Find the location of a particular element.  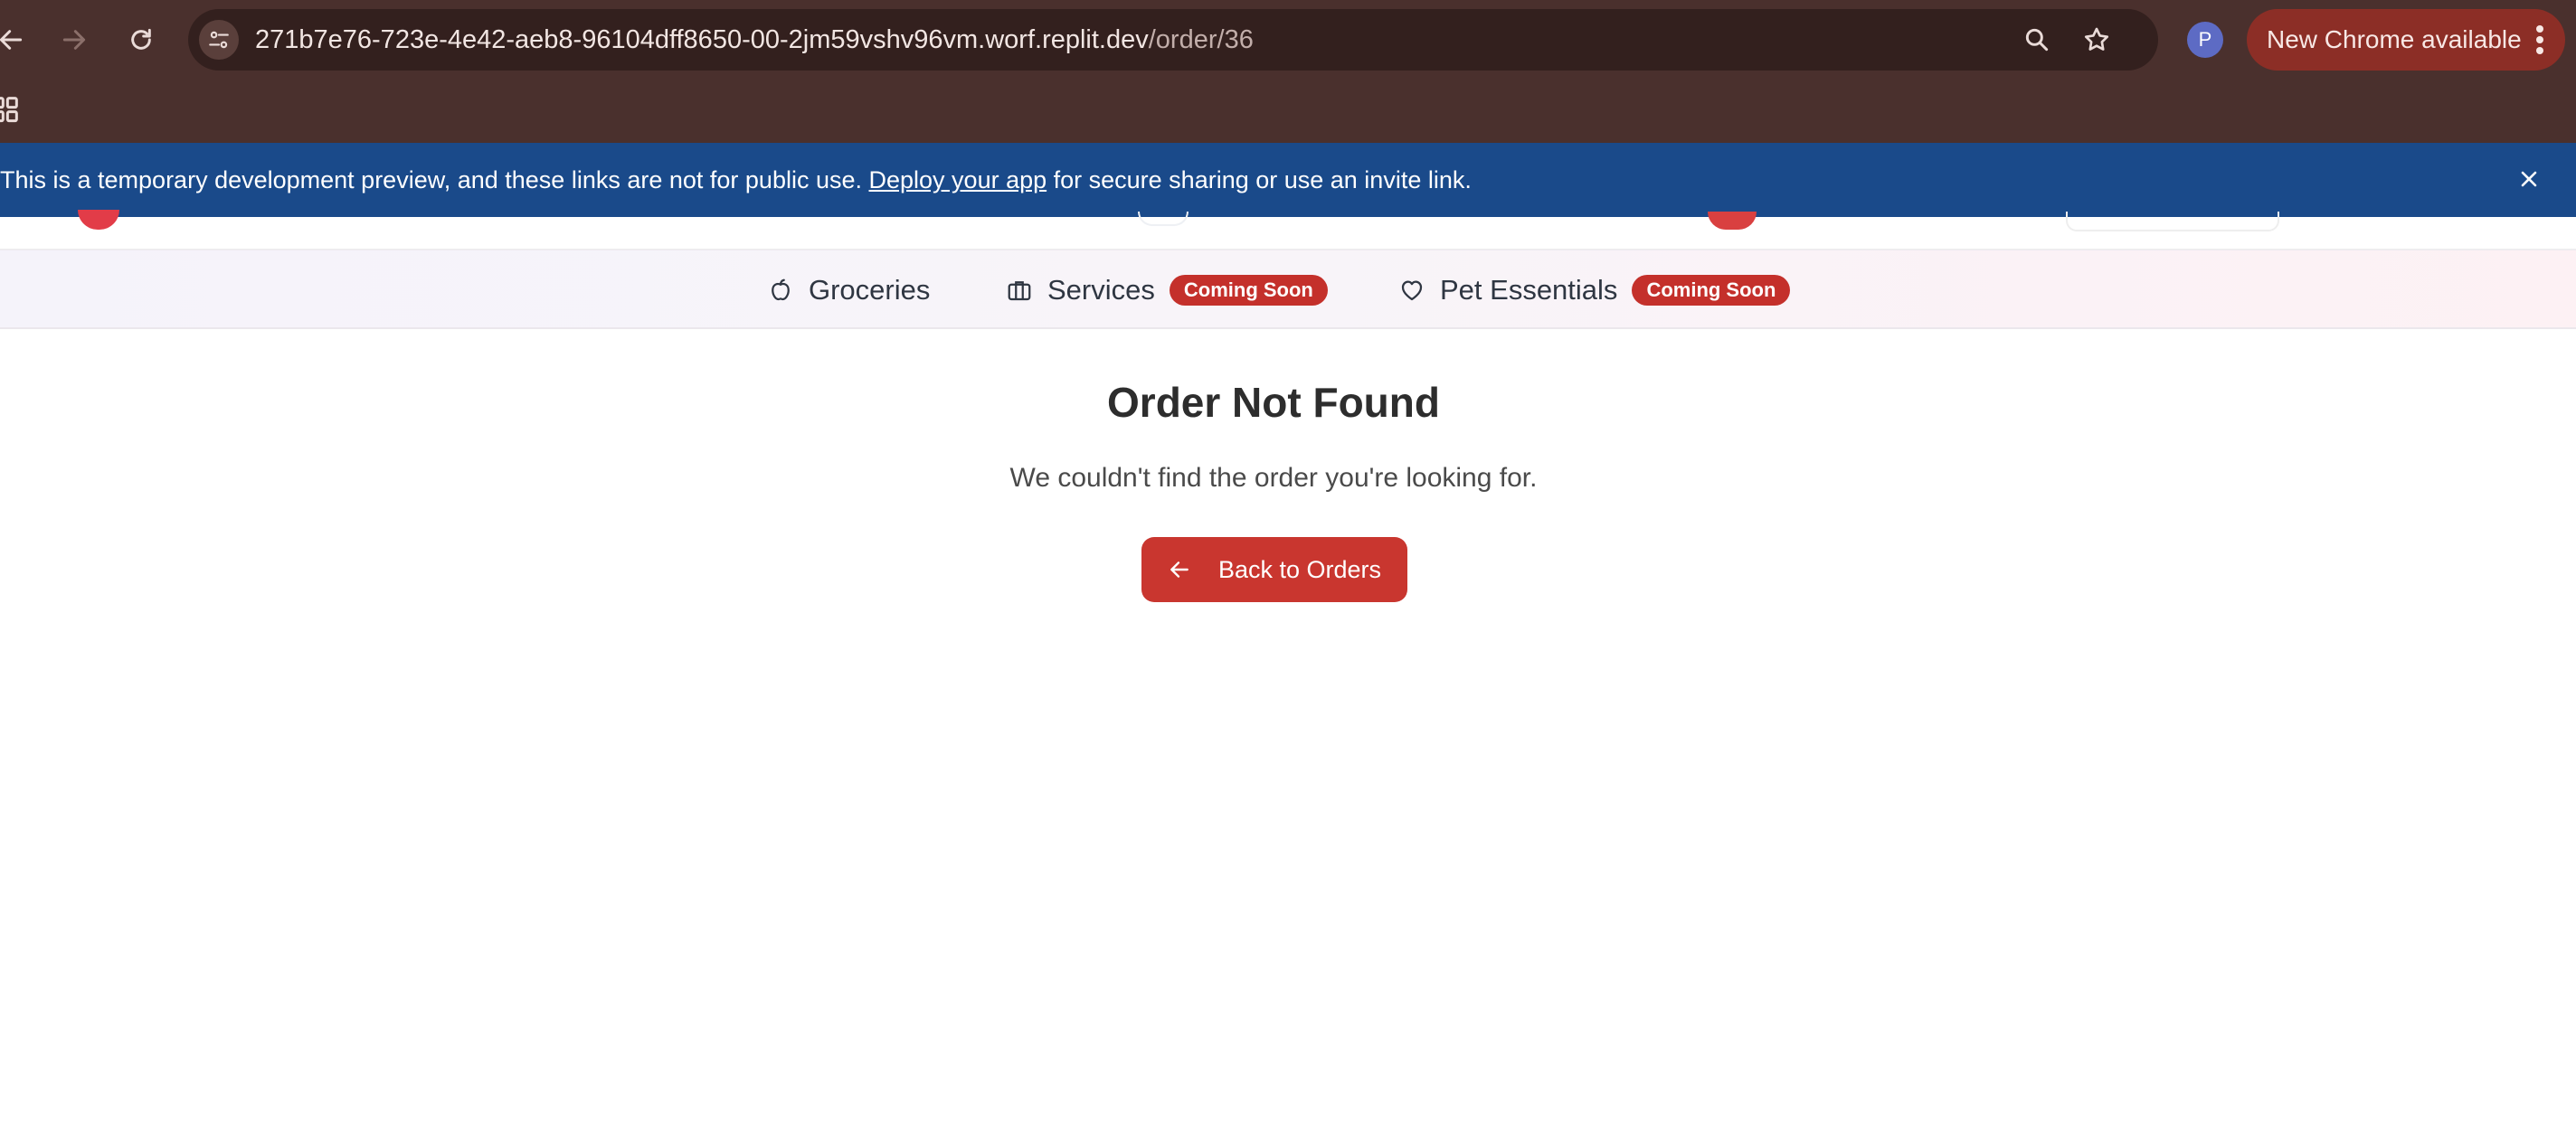

more-menu-icon is located at coordinates (2540, 40).